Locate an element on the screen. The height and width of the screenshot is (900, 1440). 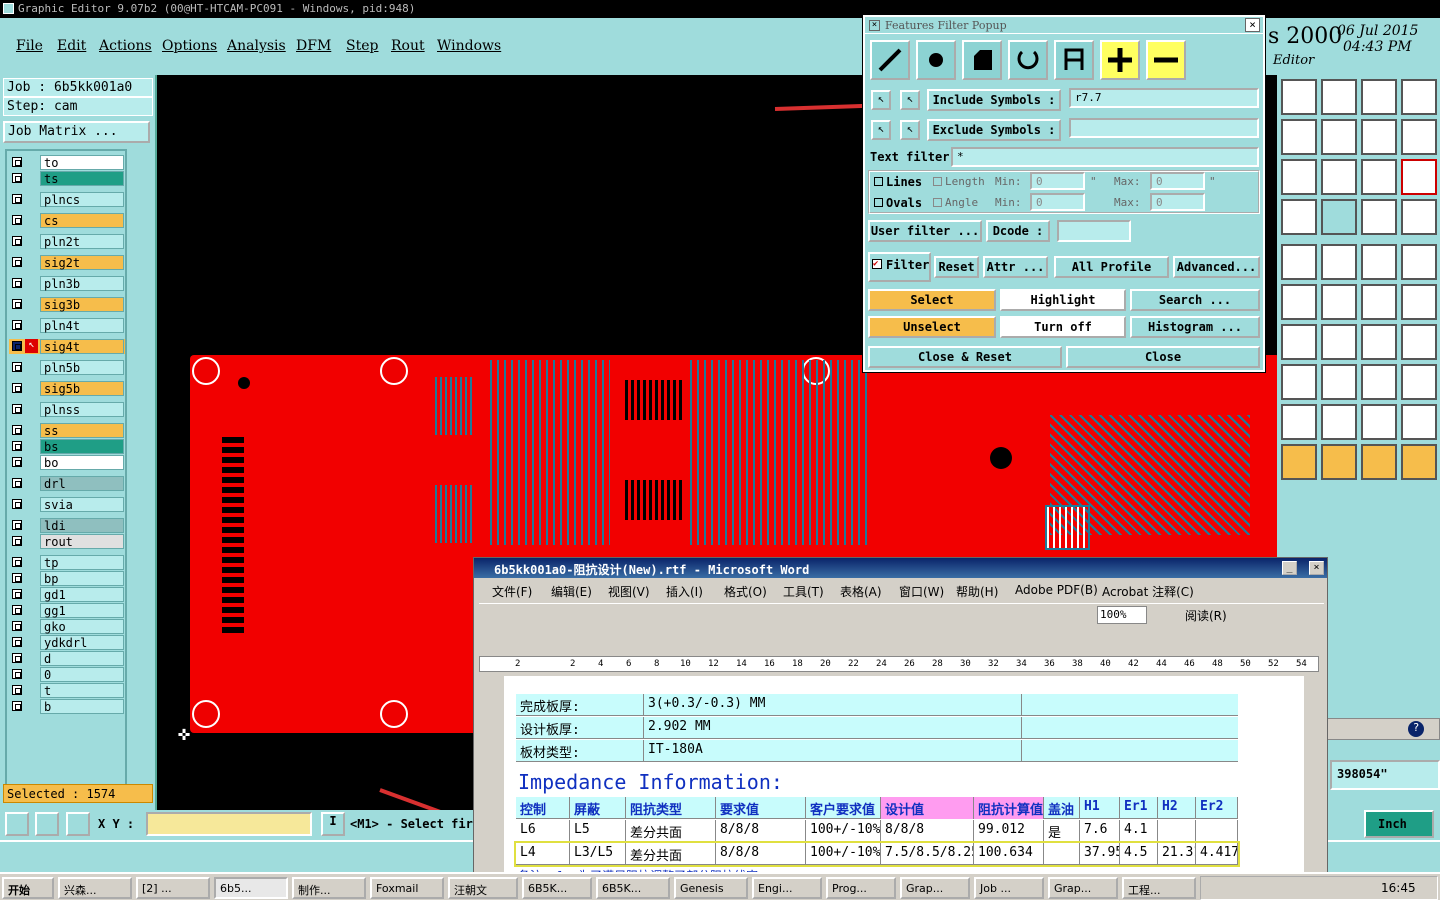
reset-button: Reset is located at coordinates (956, 267).